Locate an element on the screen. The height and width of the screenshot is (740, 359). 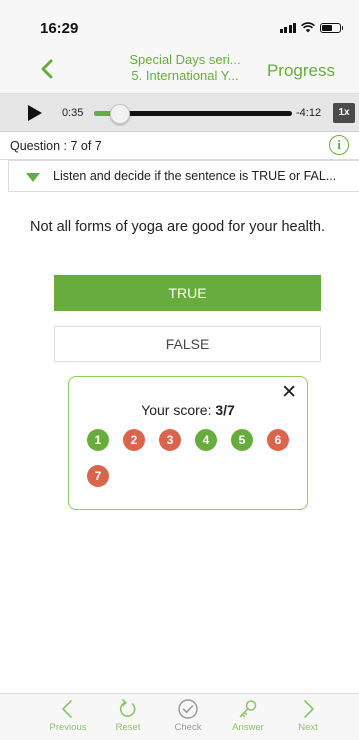
option-false-button: FALSE is located at coordinates (187, 344).